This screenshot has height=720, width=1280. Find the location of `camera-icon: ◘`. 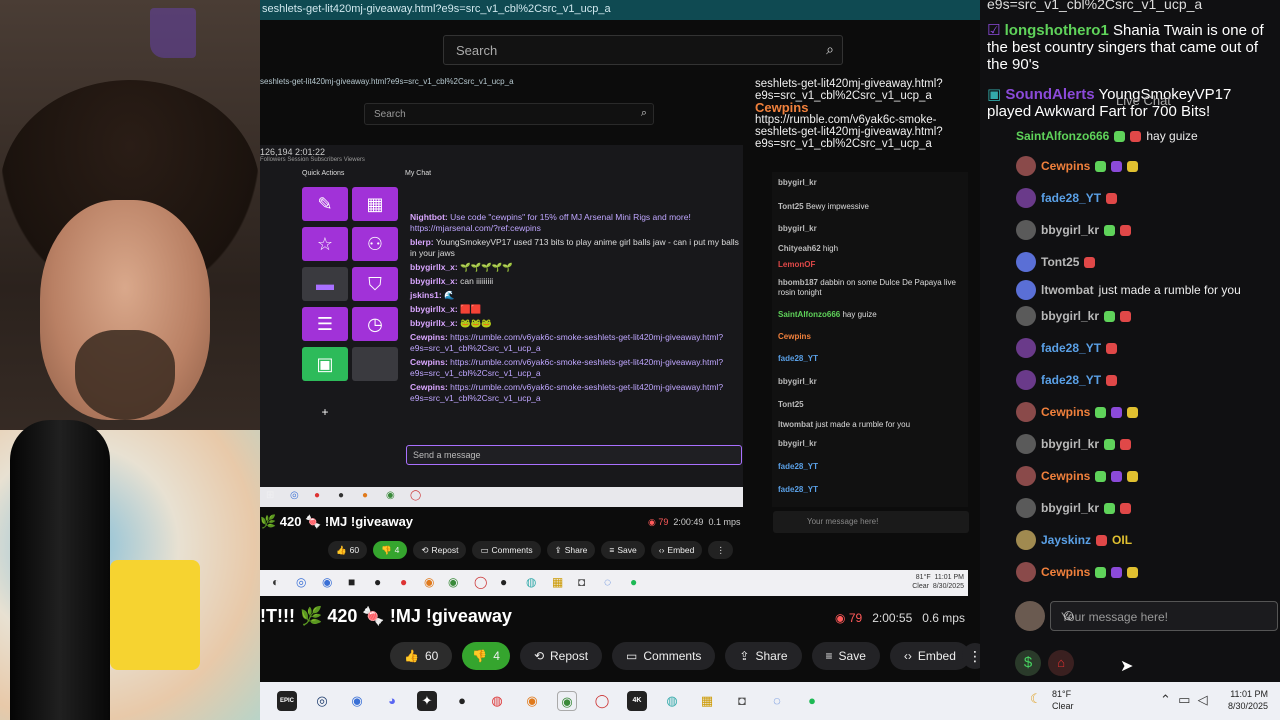

camera-icon: ◘ is located at coordinates (742, 701).